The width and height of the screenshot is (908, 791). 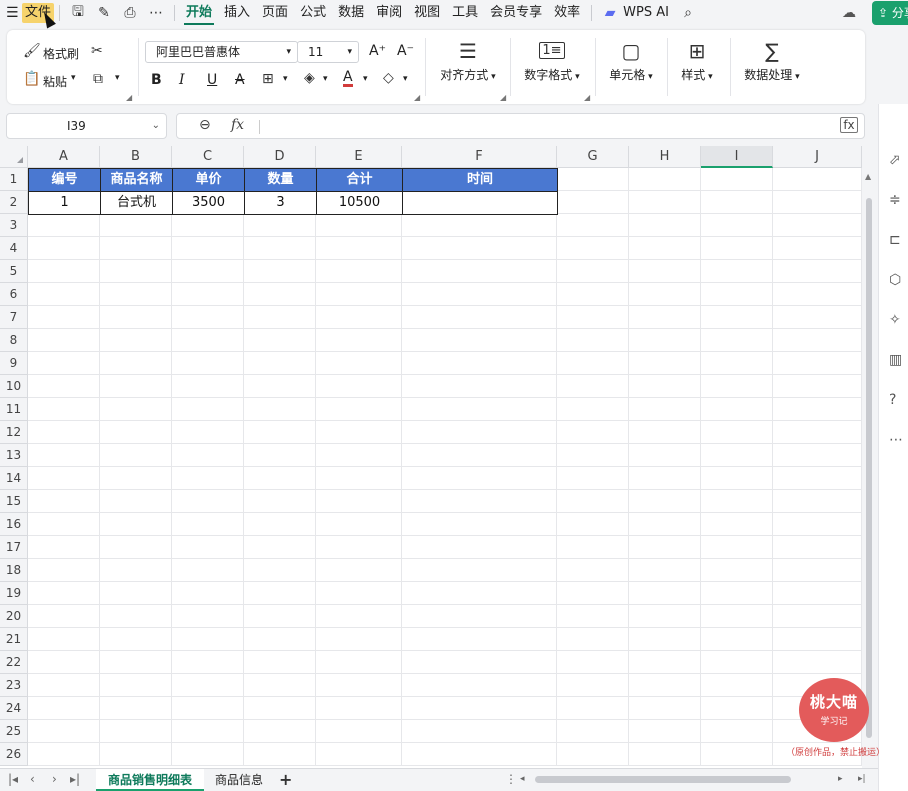 I want to click on header-cell: 编号, so click(x=64, y=180).